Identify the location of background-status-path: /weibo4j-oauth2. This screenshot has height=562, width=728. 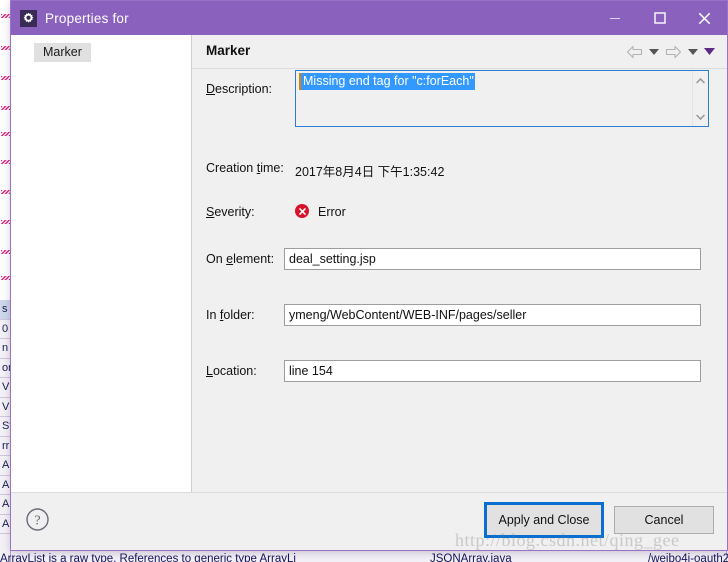
(688, 557).